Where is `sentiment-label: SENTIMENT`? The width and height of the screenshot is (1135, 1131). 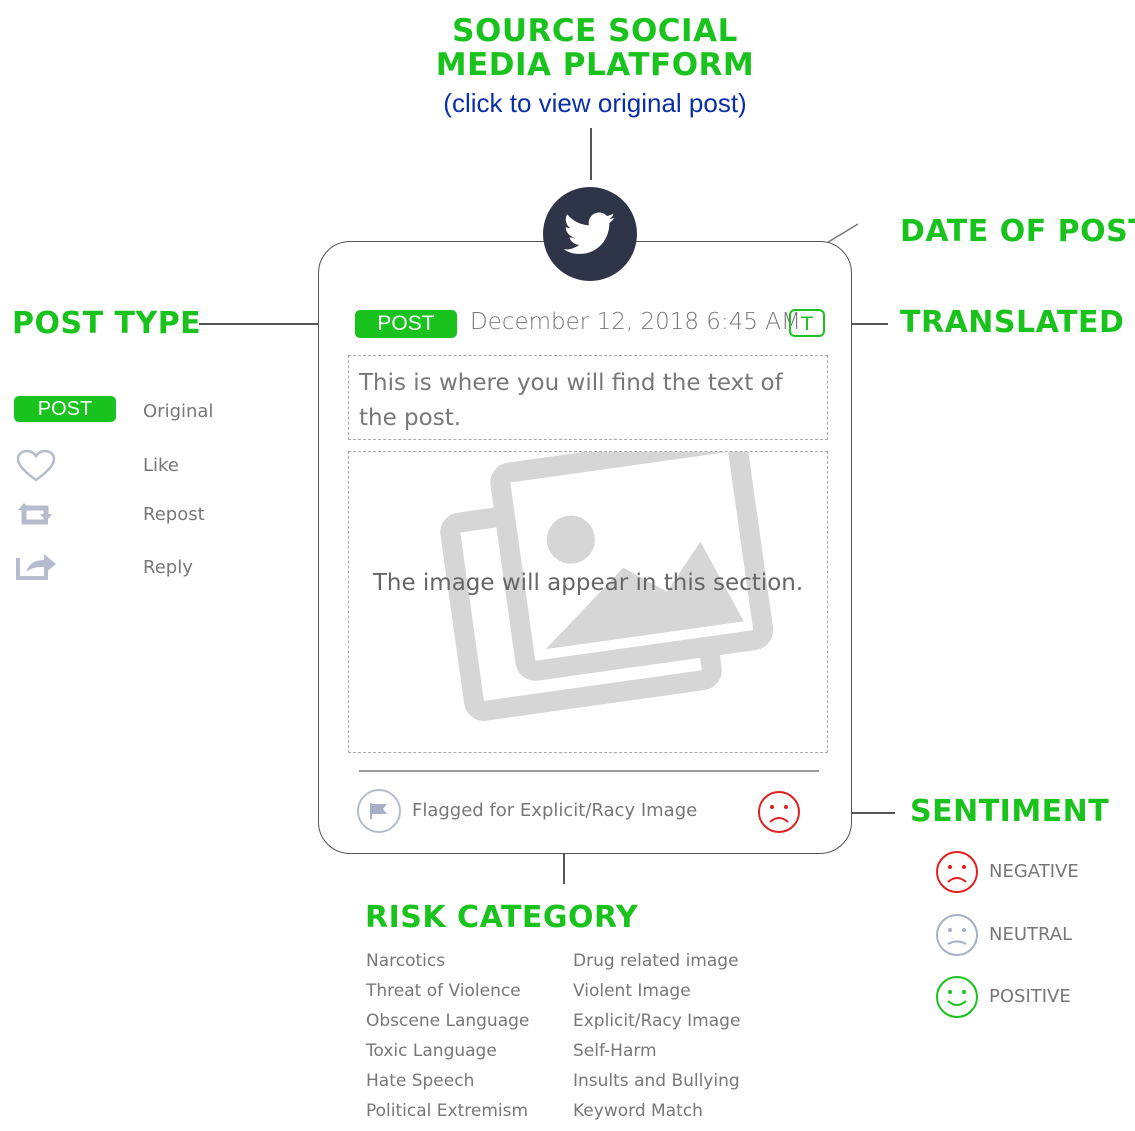 sentiment-label: SENTIMENT is located at coordinates (1010, 811).